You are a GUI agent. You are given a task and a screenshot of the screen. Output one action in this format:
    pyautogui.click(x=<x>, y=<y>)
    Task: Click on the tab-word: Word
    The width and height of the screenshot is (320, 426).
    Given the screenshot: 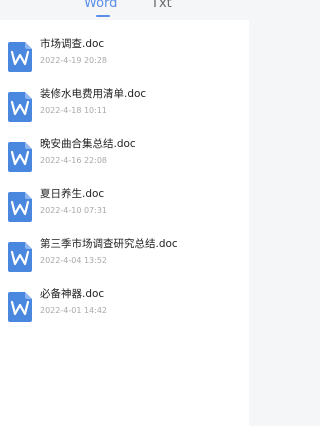 What is the action you would take?
    pyautogui.click(x=100, y=6)
    